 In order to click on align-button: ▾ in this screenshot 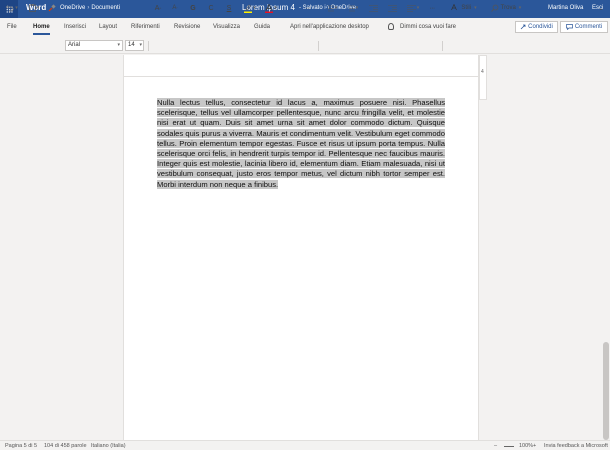, I will do `click(413, 8)`.